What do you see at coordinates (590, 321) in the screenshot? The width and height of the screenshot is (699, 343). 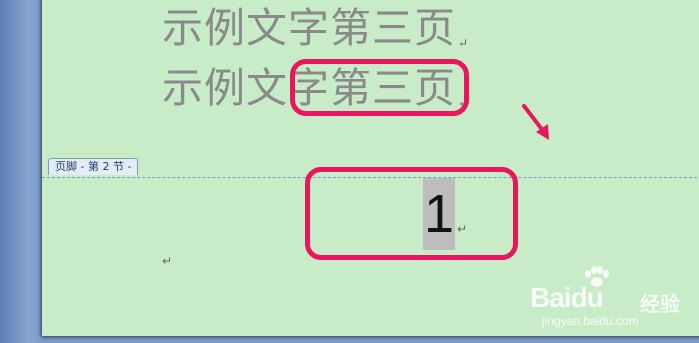 I see `watermark-url: jingyan.baidu.com` at bounding box center [590, 321].